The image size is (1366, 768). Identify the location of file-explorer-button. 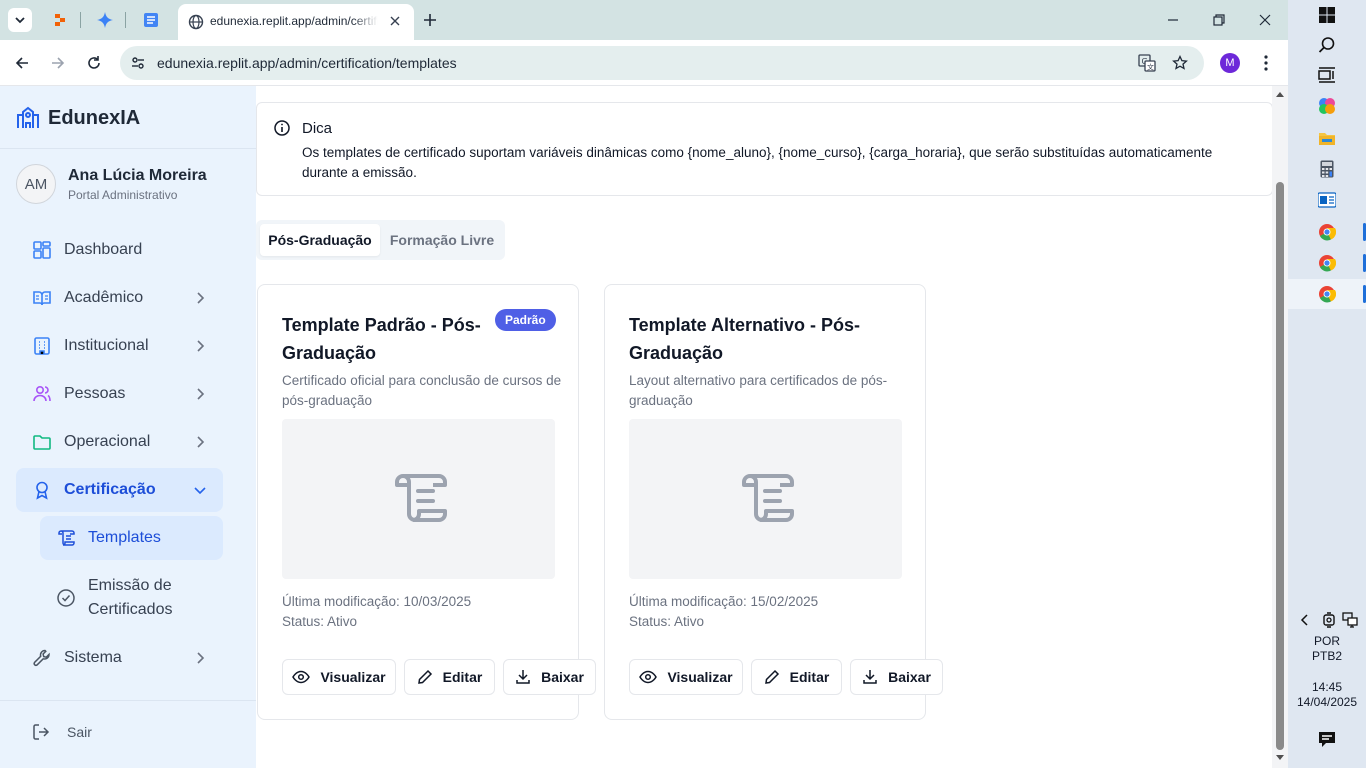
(1327, 138).